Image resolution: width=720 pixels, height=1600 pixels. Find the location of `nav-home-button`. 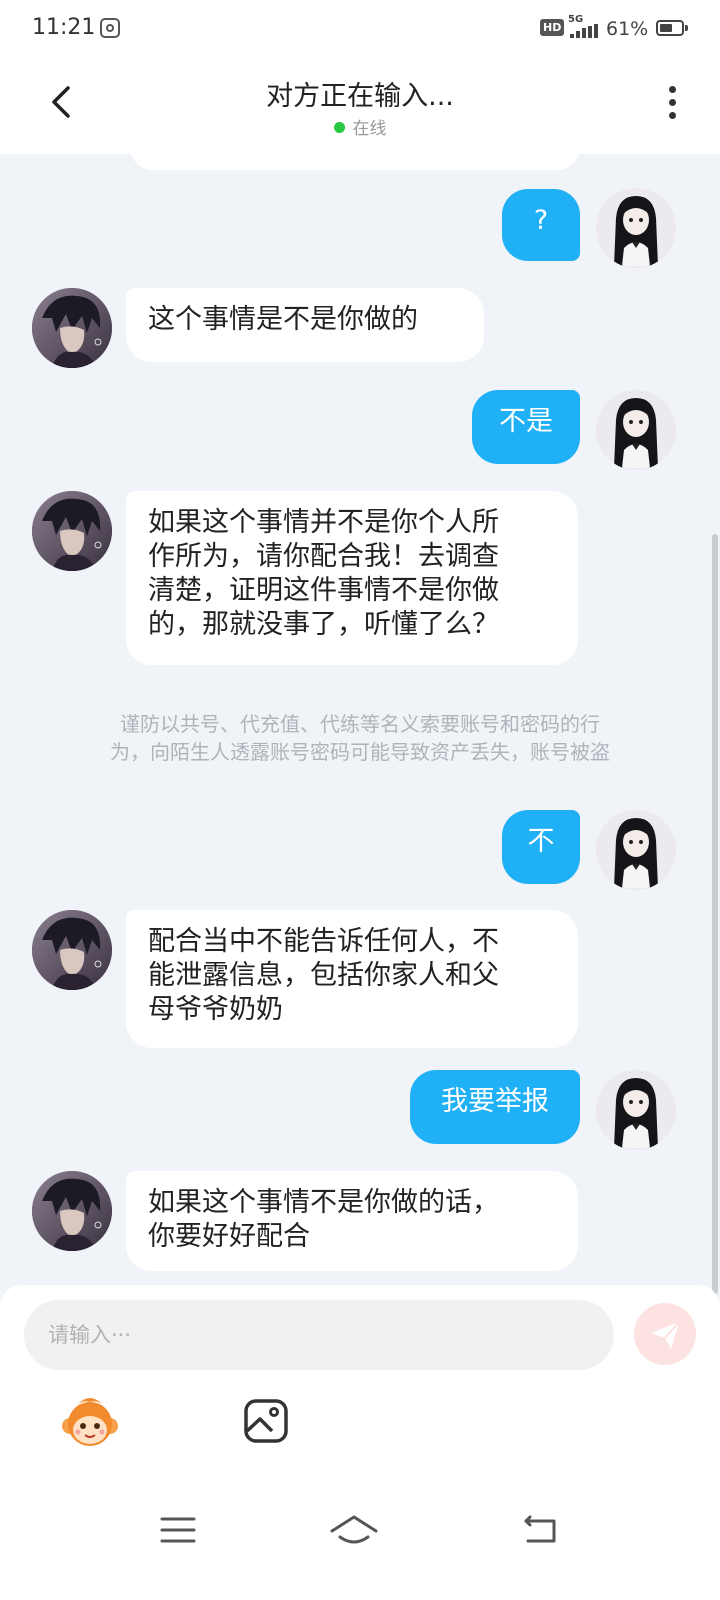

nav-home-button is located at coordinates (354, 1530).